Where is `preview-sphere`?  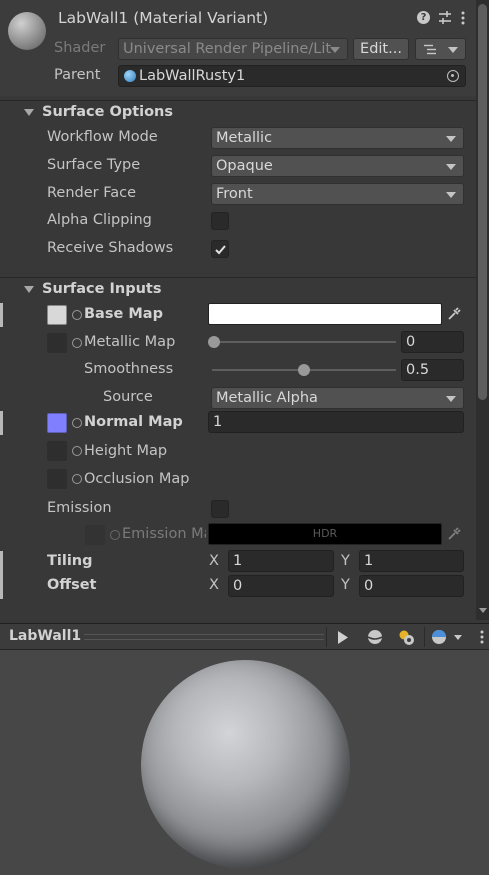 preview-sphere is located at coordinates (245, 764).